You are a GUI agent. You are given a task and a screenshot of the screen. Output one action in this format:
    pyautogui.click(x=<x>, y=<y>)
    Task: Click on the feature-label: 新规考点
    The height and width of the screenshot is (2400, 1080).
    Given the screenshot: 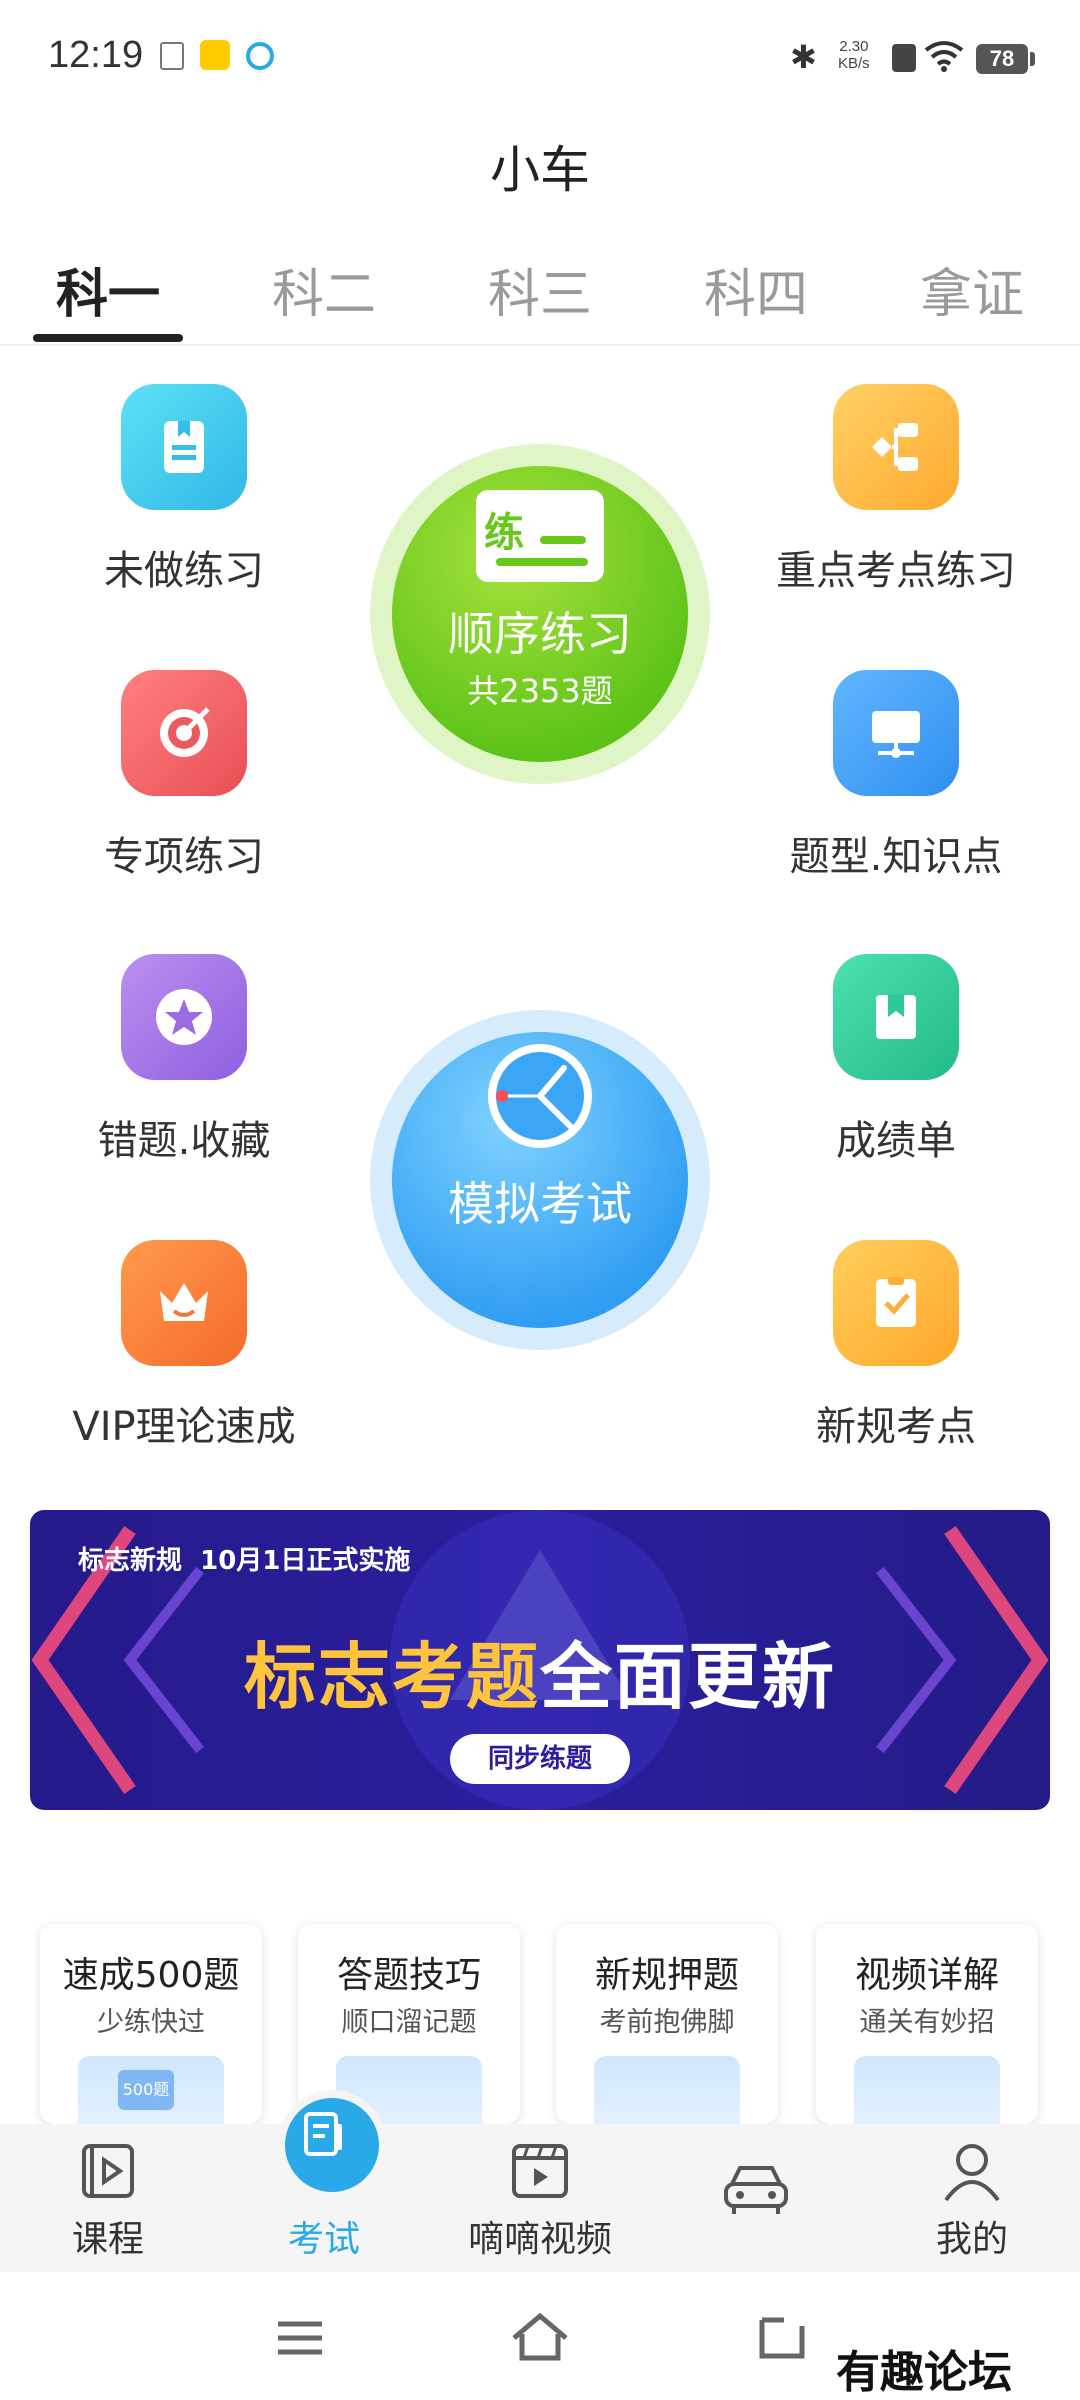 What is the action you would take?
    pyautogui.click(x=896, y=1427)
    